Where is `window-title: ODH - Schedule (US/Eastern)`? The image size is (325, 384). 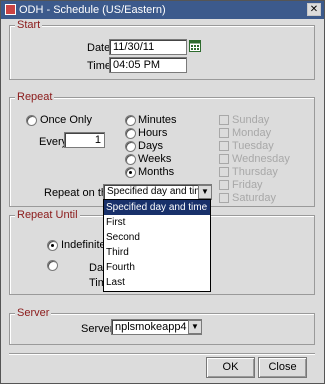
window-title: ODH - Schedule (US/Eastern) is located at coordinates (92, 10).